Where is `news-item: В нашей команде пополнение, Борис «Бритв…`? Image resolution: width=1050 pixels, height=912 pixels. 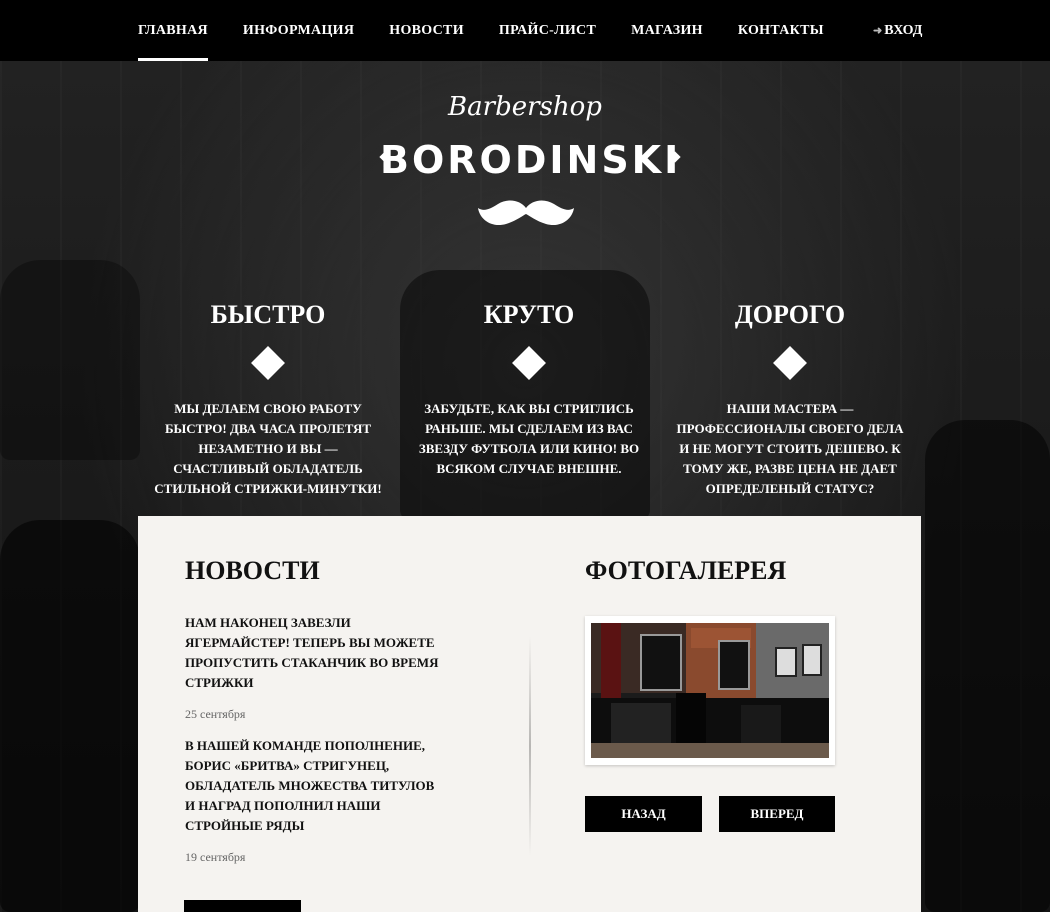
news-item: В нашей команде пополнение, Борис «Бритв… is located at coordinates (312, 800).